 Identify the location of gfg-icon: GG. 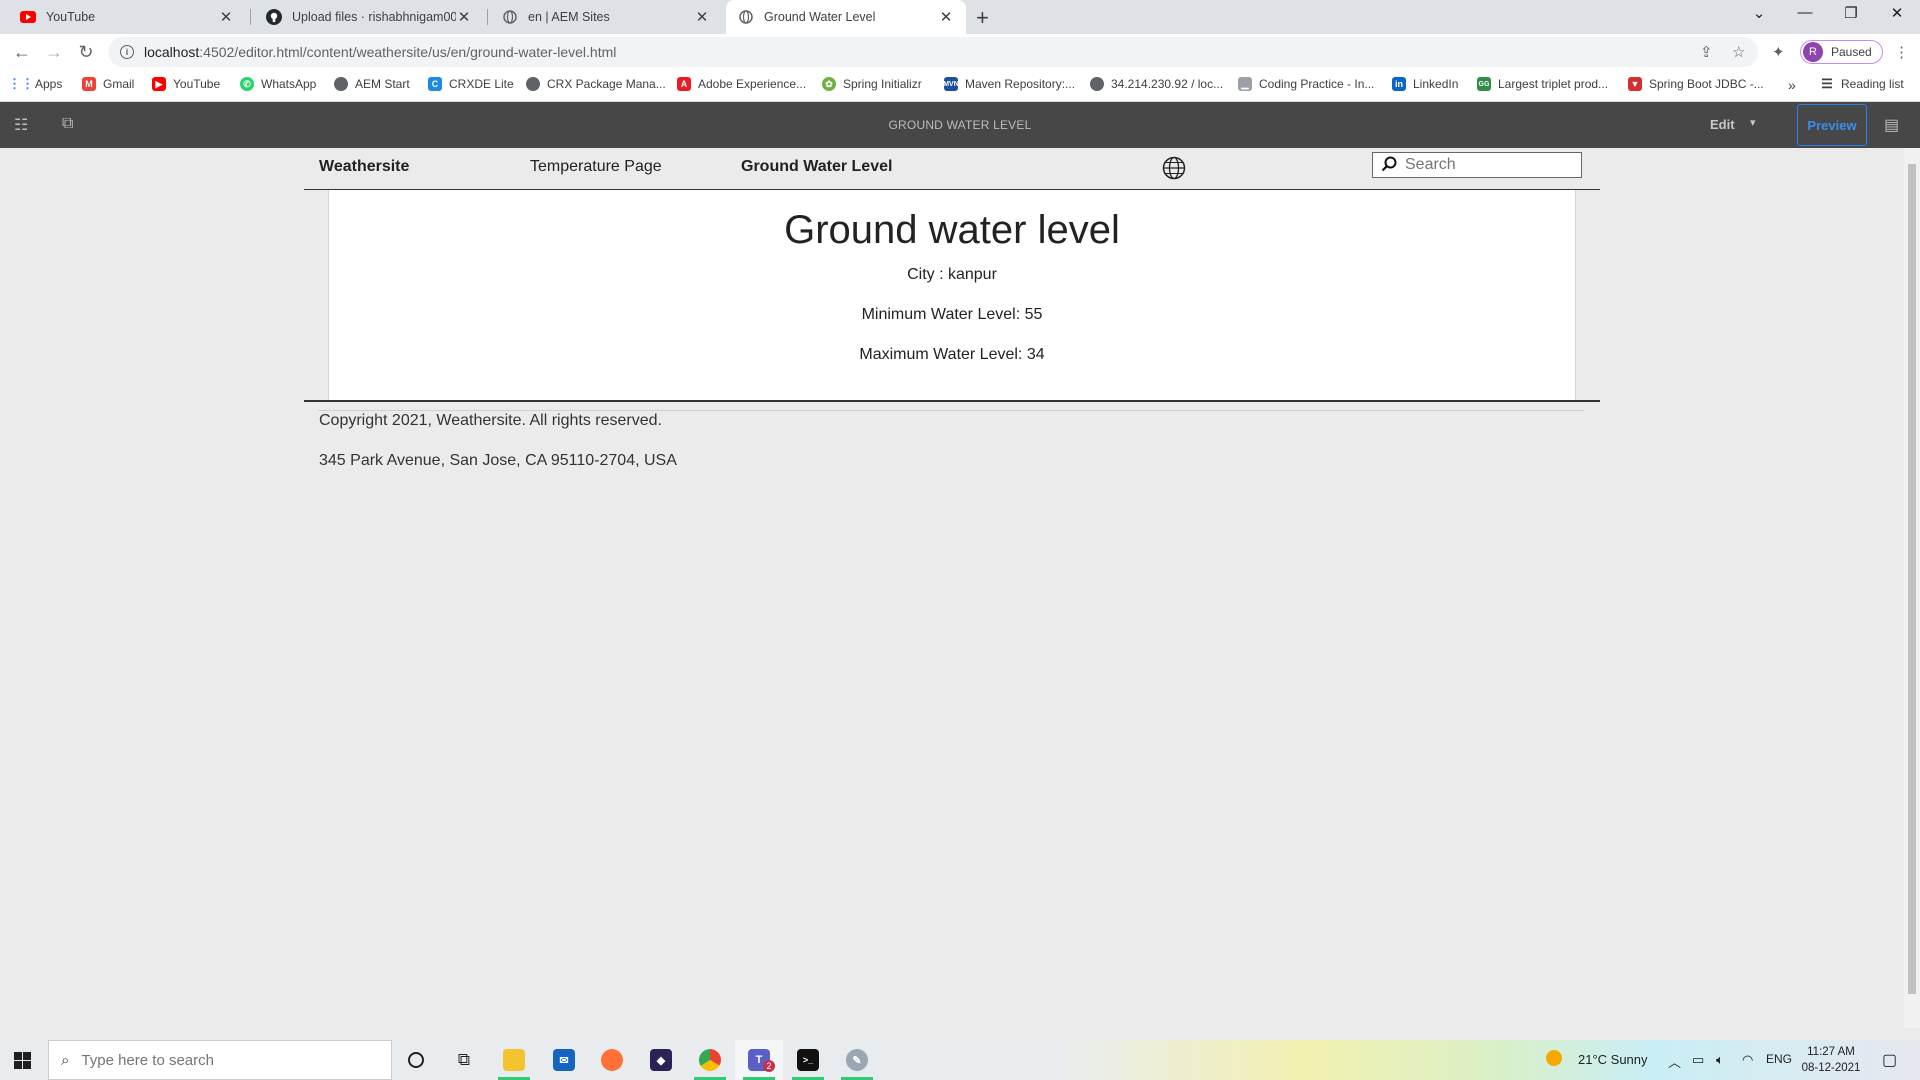
(1484, 84).